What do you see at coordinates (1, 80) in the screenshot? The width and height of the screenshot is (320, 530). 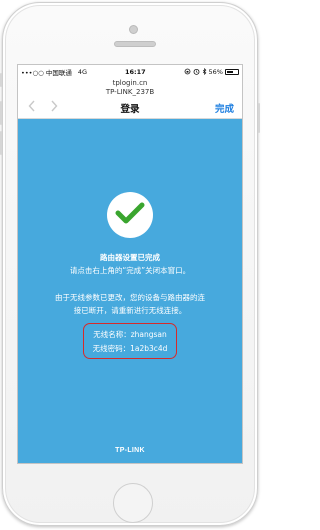 I see `mute-switch` at bounding box center [1, 80].